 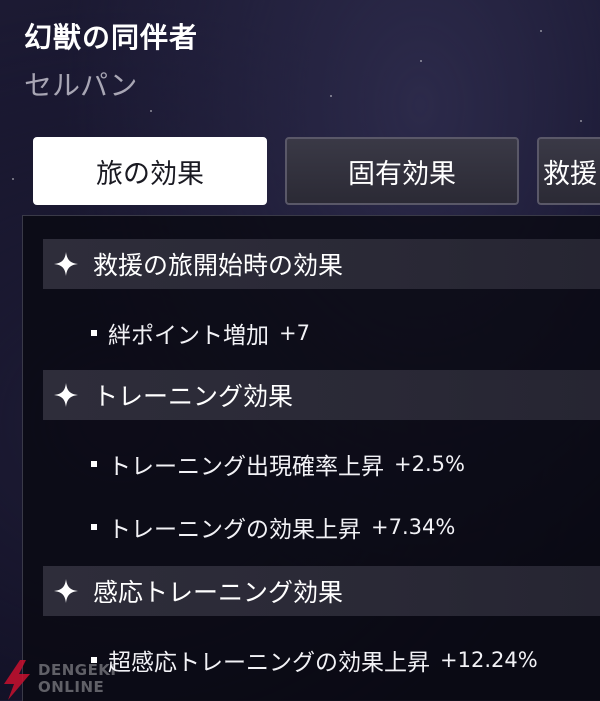 What do you see at coordinates (17, 680) in the screenshot?
I see `lightning-bolt-icon` at bounding box center [17, 680].